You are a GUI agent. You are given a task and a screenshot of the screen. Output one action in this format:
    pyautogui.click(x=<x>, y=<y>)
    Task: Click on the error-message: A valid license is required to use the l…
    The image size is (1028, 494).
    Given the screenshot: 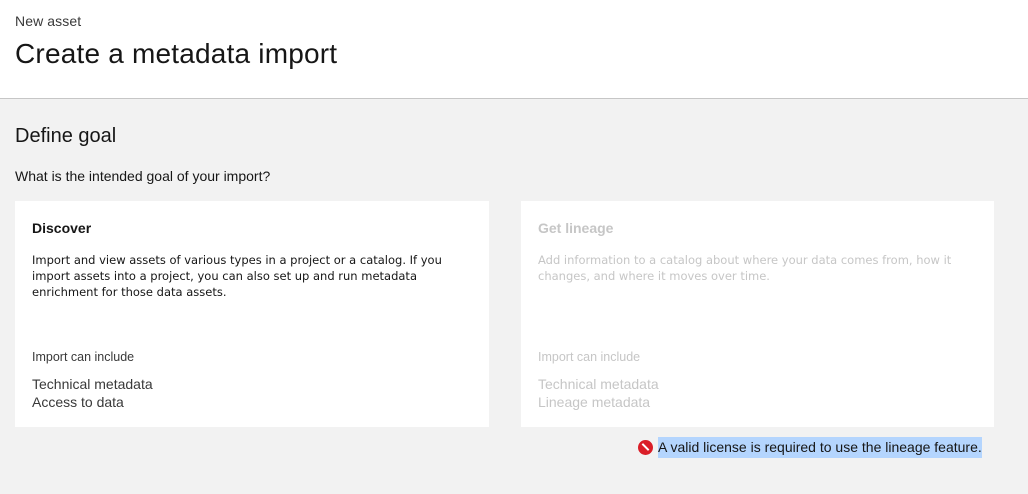 What is the action you would take?
    pyautogui.click(x=820, y=447)
    